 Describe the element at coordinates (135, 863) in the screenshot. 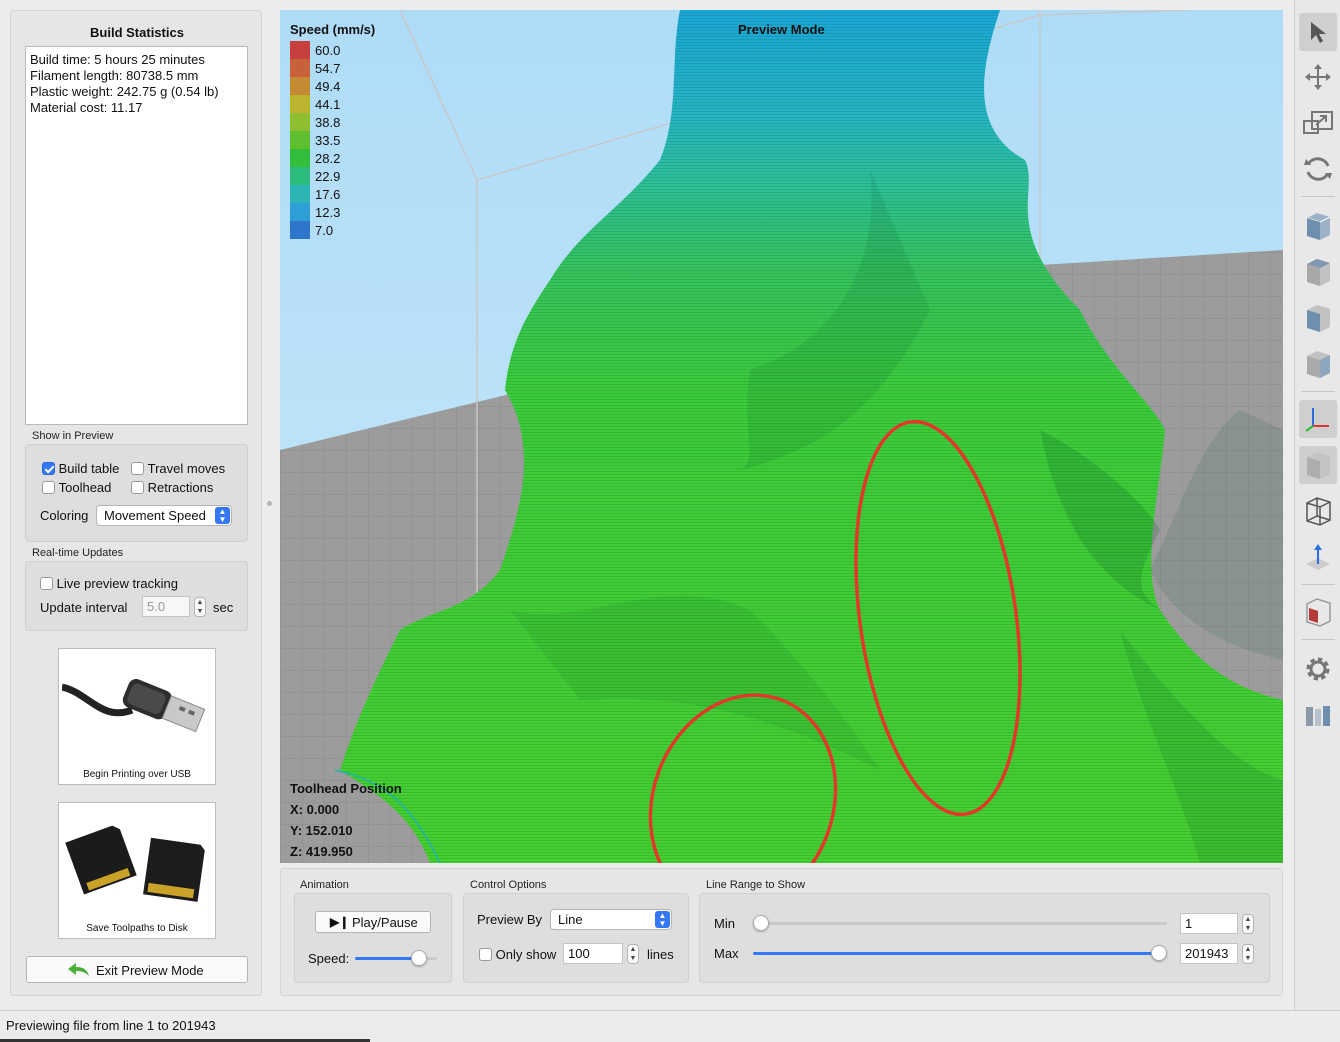

I see `sd-card-icon` at that location.